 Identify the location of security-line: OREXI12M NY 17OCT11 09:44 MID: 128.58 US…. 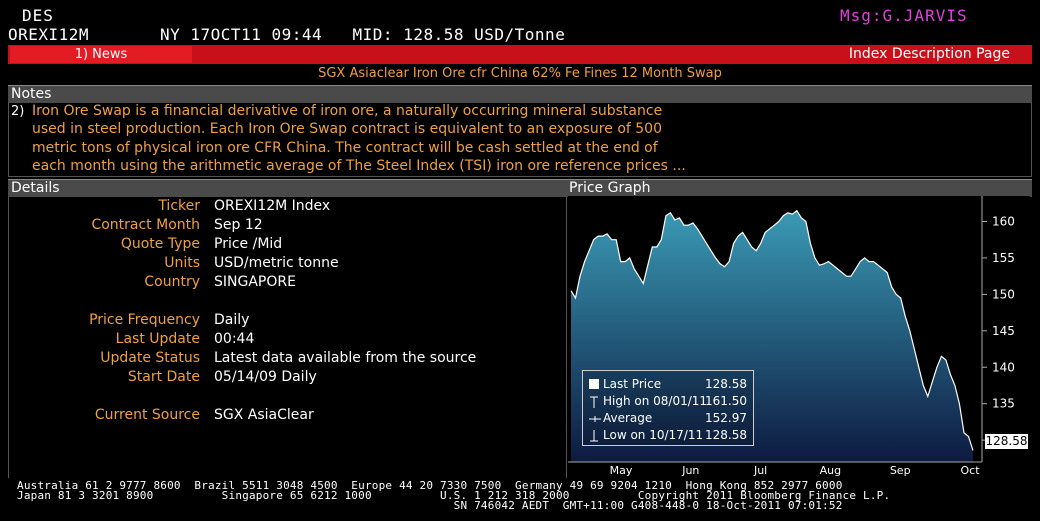
(286, 34).